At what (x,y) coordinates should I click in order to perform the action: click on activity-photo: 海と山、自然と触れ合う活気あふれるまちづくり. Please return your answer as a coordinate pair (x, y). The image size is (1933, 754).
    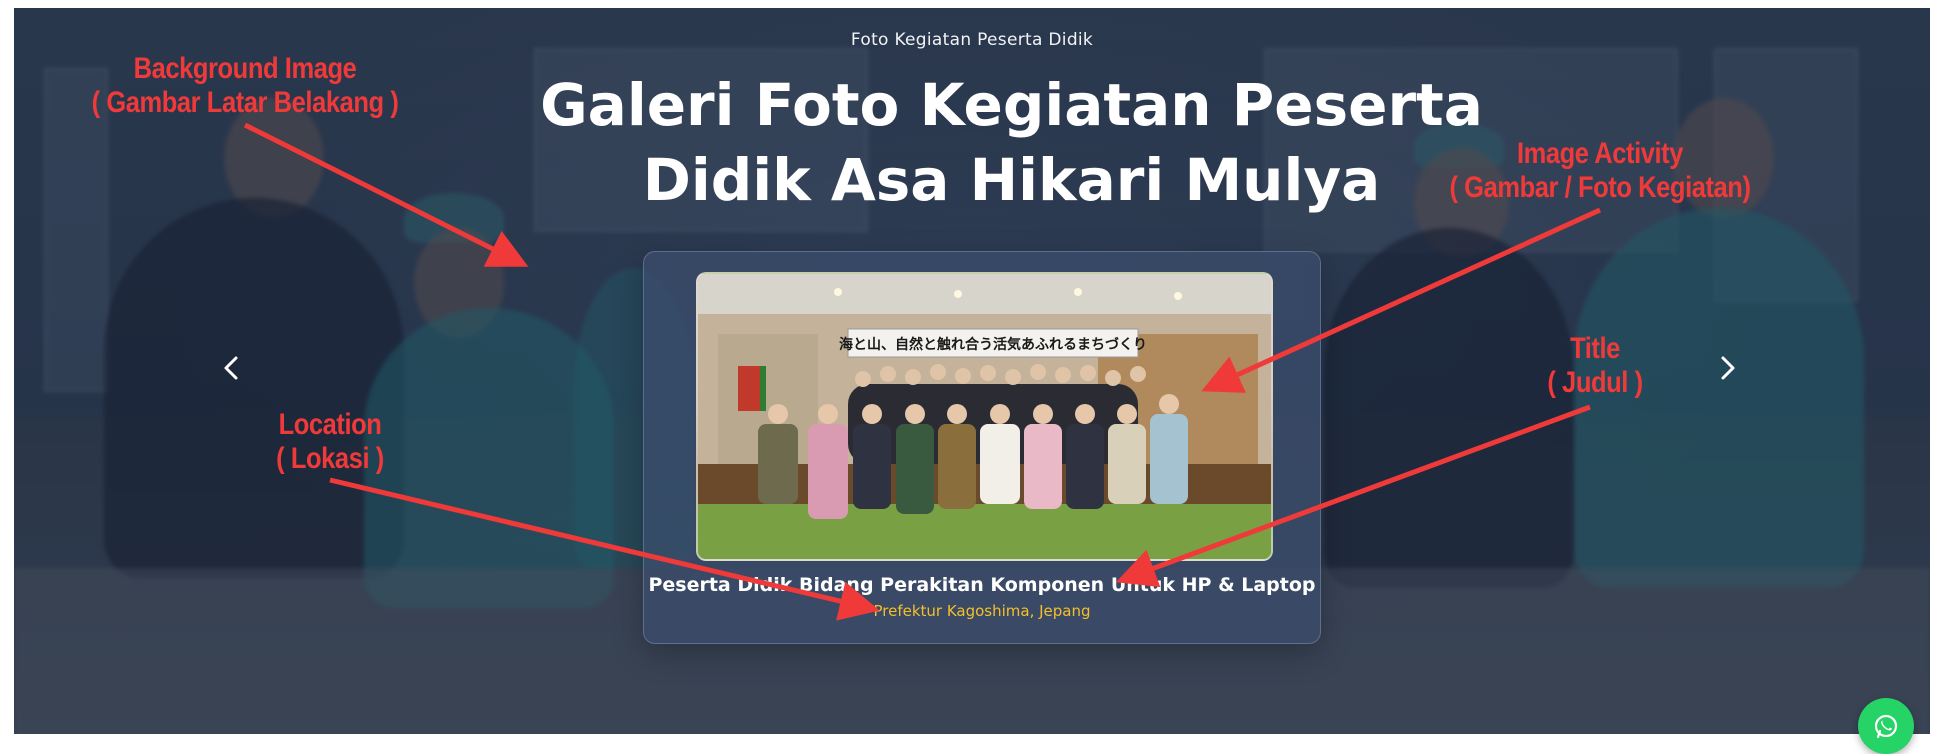
    Looking at the image, I should click on (984, 416).